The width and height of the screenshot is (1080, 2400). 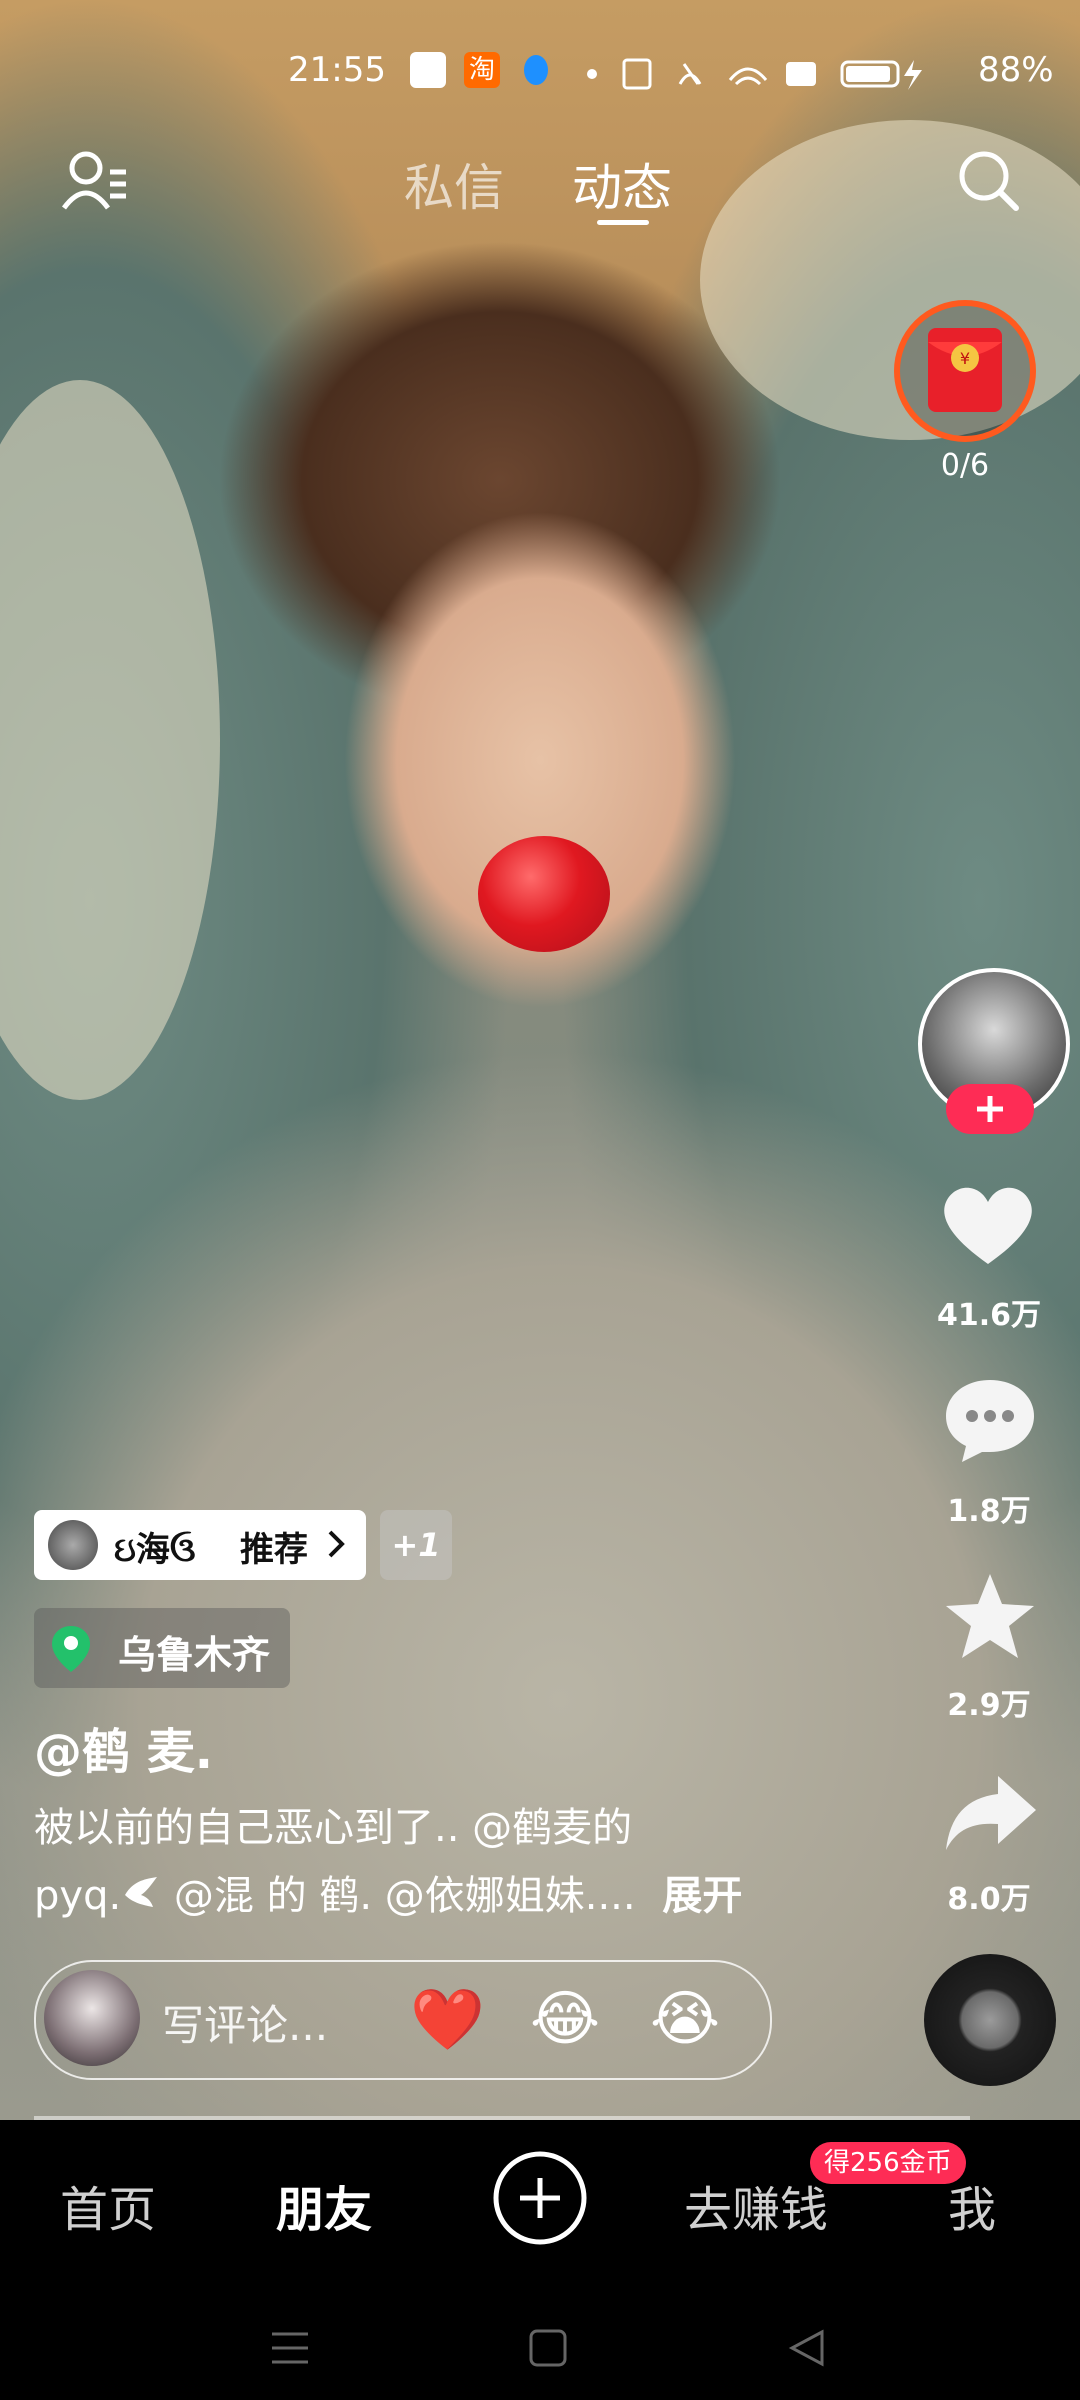 What do you see at coordinates (336, 1546) in the screenshot?
I see `chevron-right-icon` at bounding box center [336, 1546].